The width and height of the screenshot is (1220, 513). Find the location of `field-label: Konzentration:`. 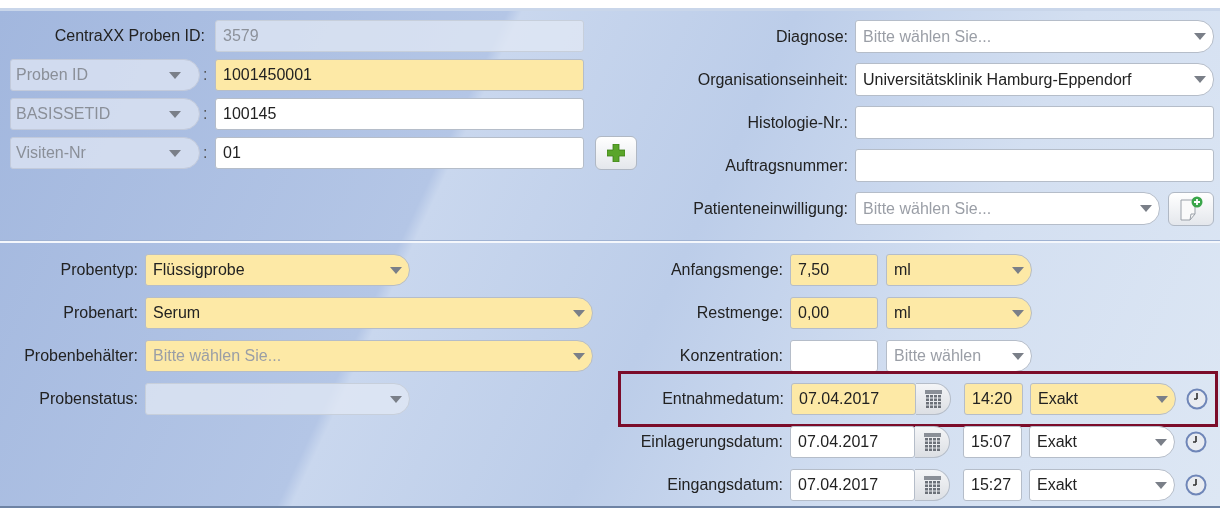

field-label: Konzentration: is located at coordinates (730, 356).